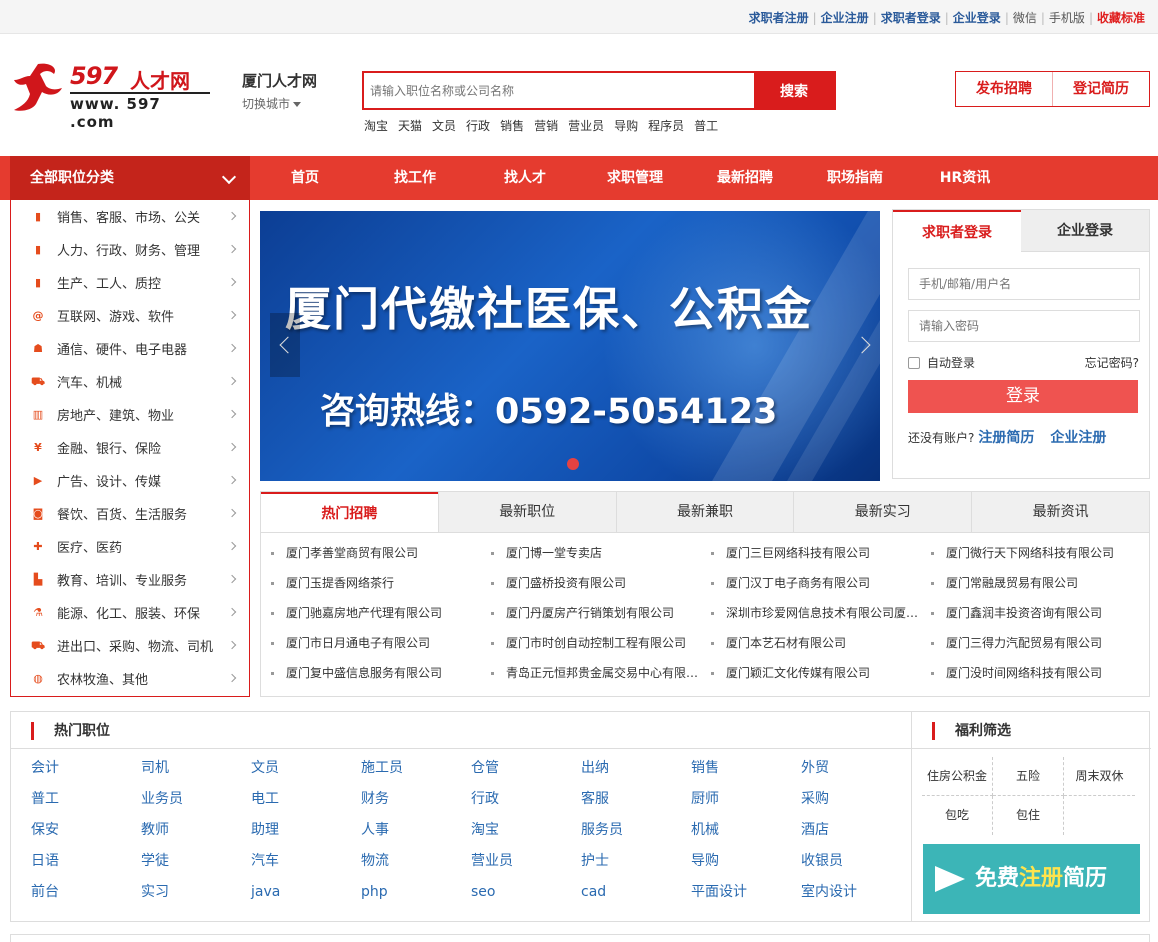 Image resolution: width=1158 pixels, height=942 pixels. What do you see at coordinates (130, 546) in the screenshot?
I see `category-item: ✚ 医疗、医药` at bounding box center [130, 546].